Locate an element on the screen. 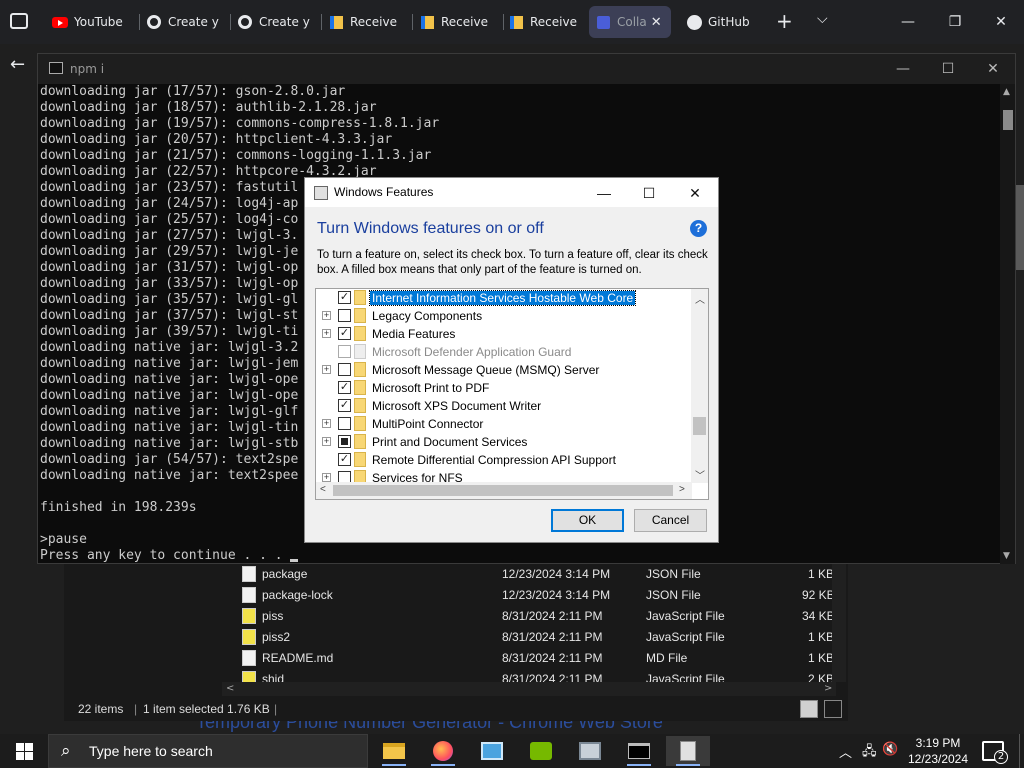 The width and height of the screenshot is (1024, 768). restore-browser-icon: ❐ is located at coordinates (955, 22).